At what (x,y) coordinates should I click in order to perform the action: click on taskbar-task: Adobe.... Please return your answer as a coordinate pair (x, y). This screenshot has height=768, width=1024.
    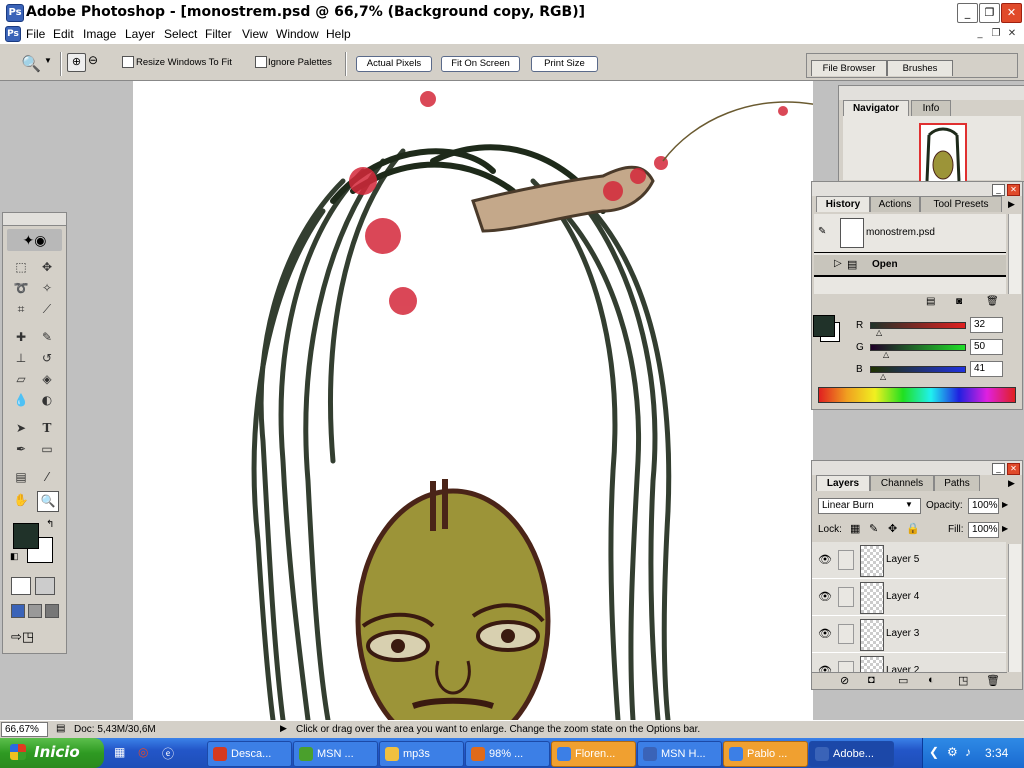
    Looking at the image, I should click on (851, 754).